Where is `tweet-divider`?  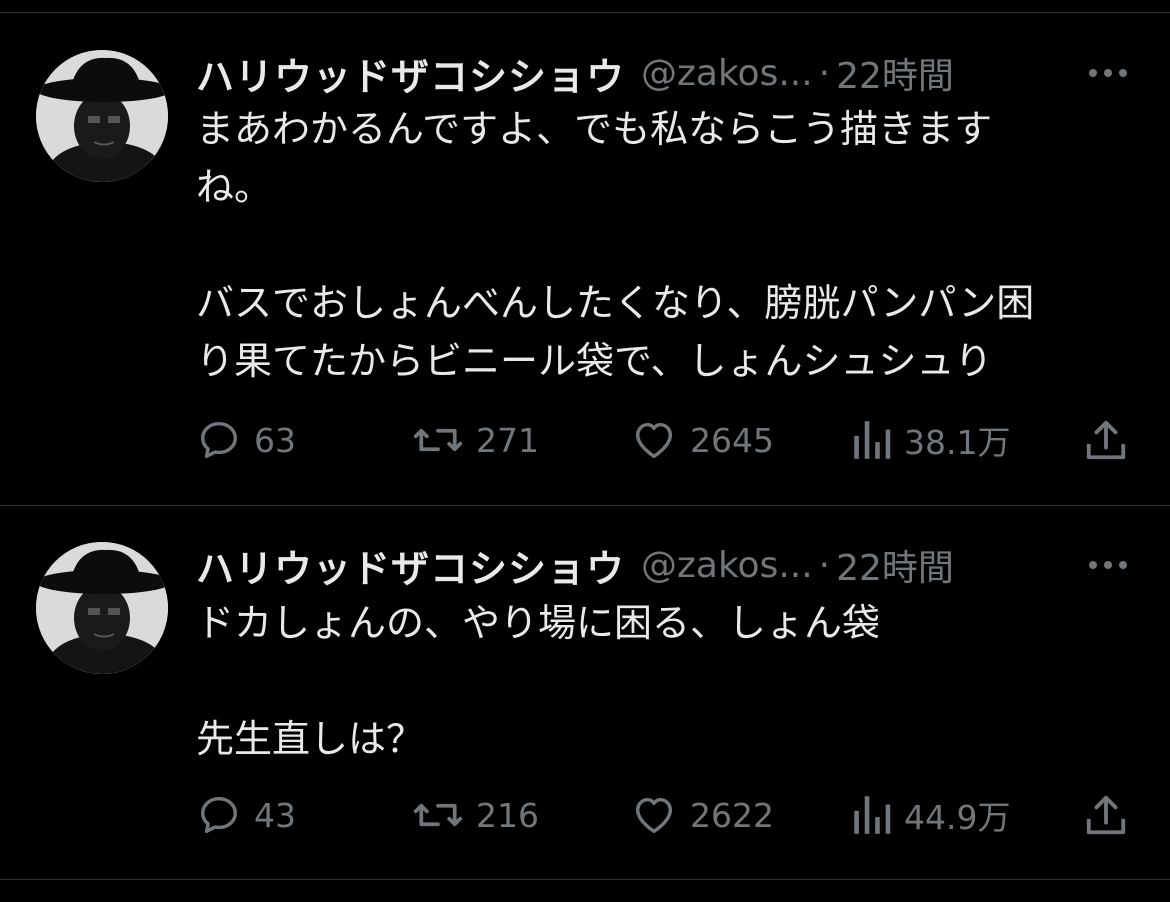
tweet-divider is located at coordinates (585, 505).